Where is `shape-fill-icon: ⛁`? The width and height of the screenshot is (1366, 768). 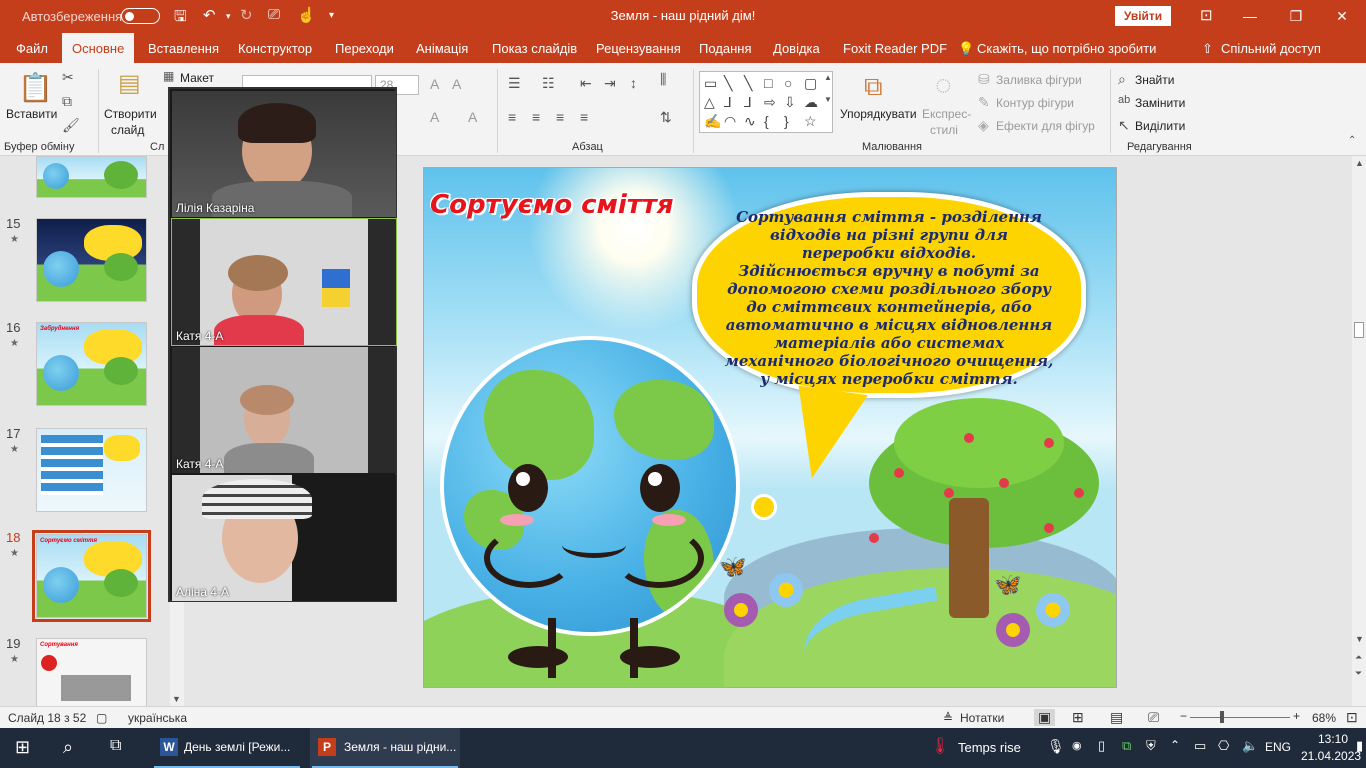
shape-fill-icon: ⛁ is located at coordinates (984, 79).